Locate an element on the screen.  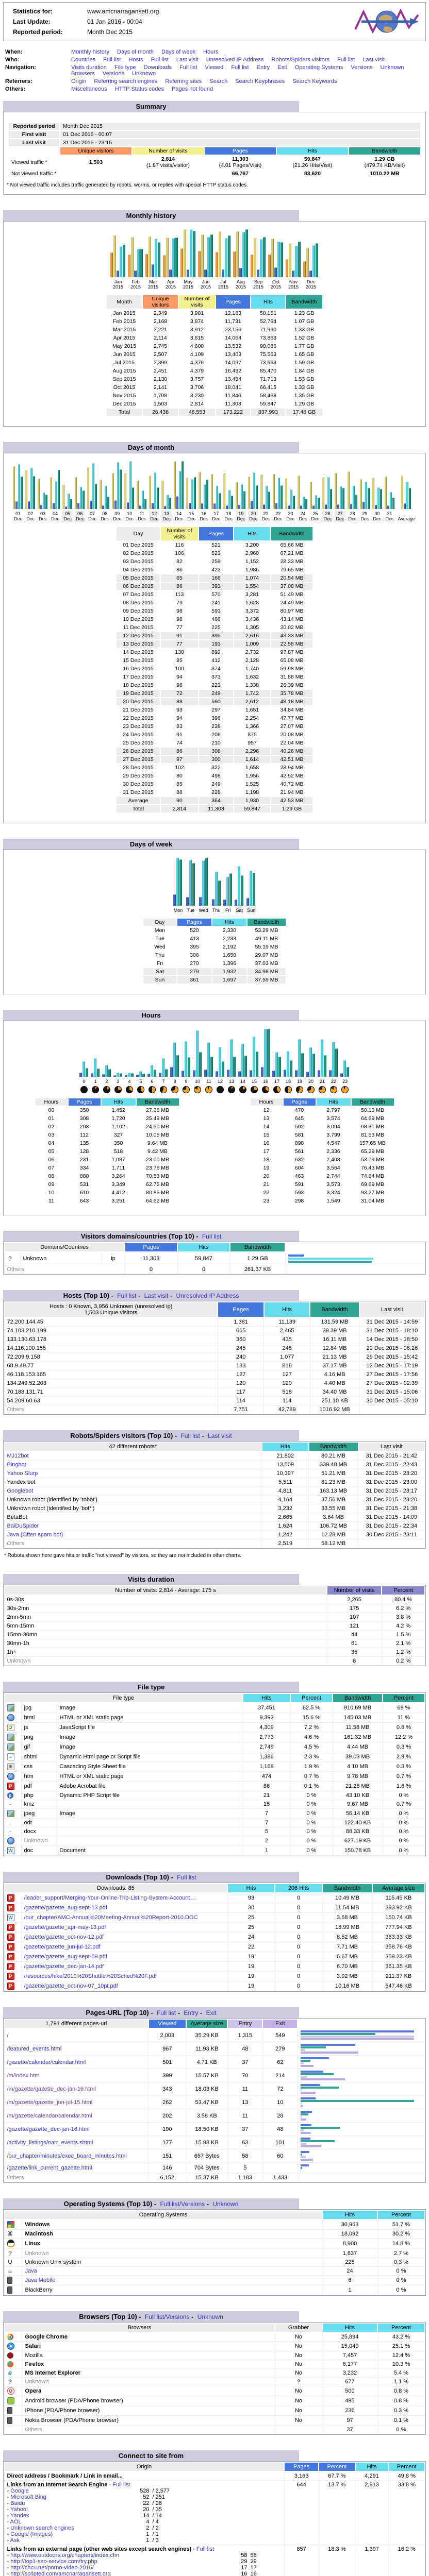
os-link-java: Java is located at coordinates (31, 2271).